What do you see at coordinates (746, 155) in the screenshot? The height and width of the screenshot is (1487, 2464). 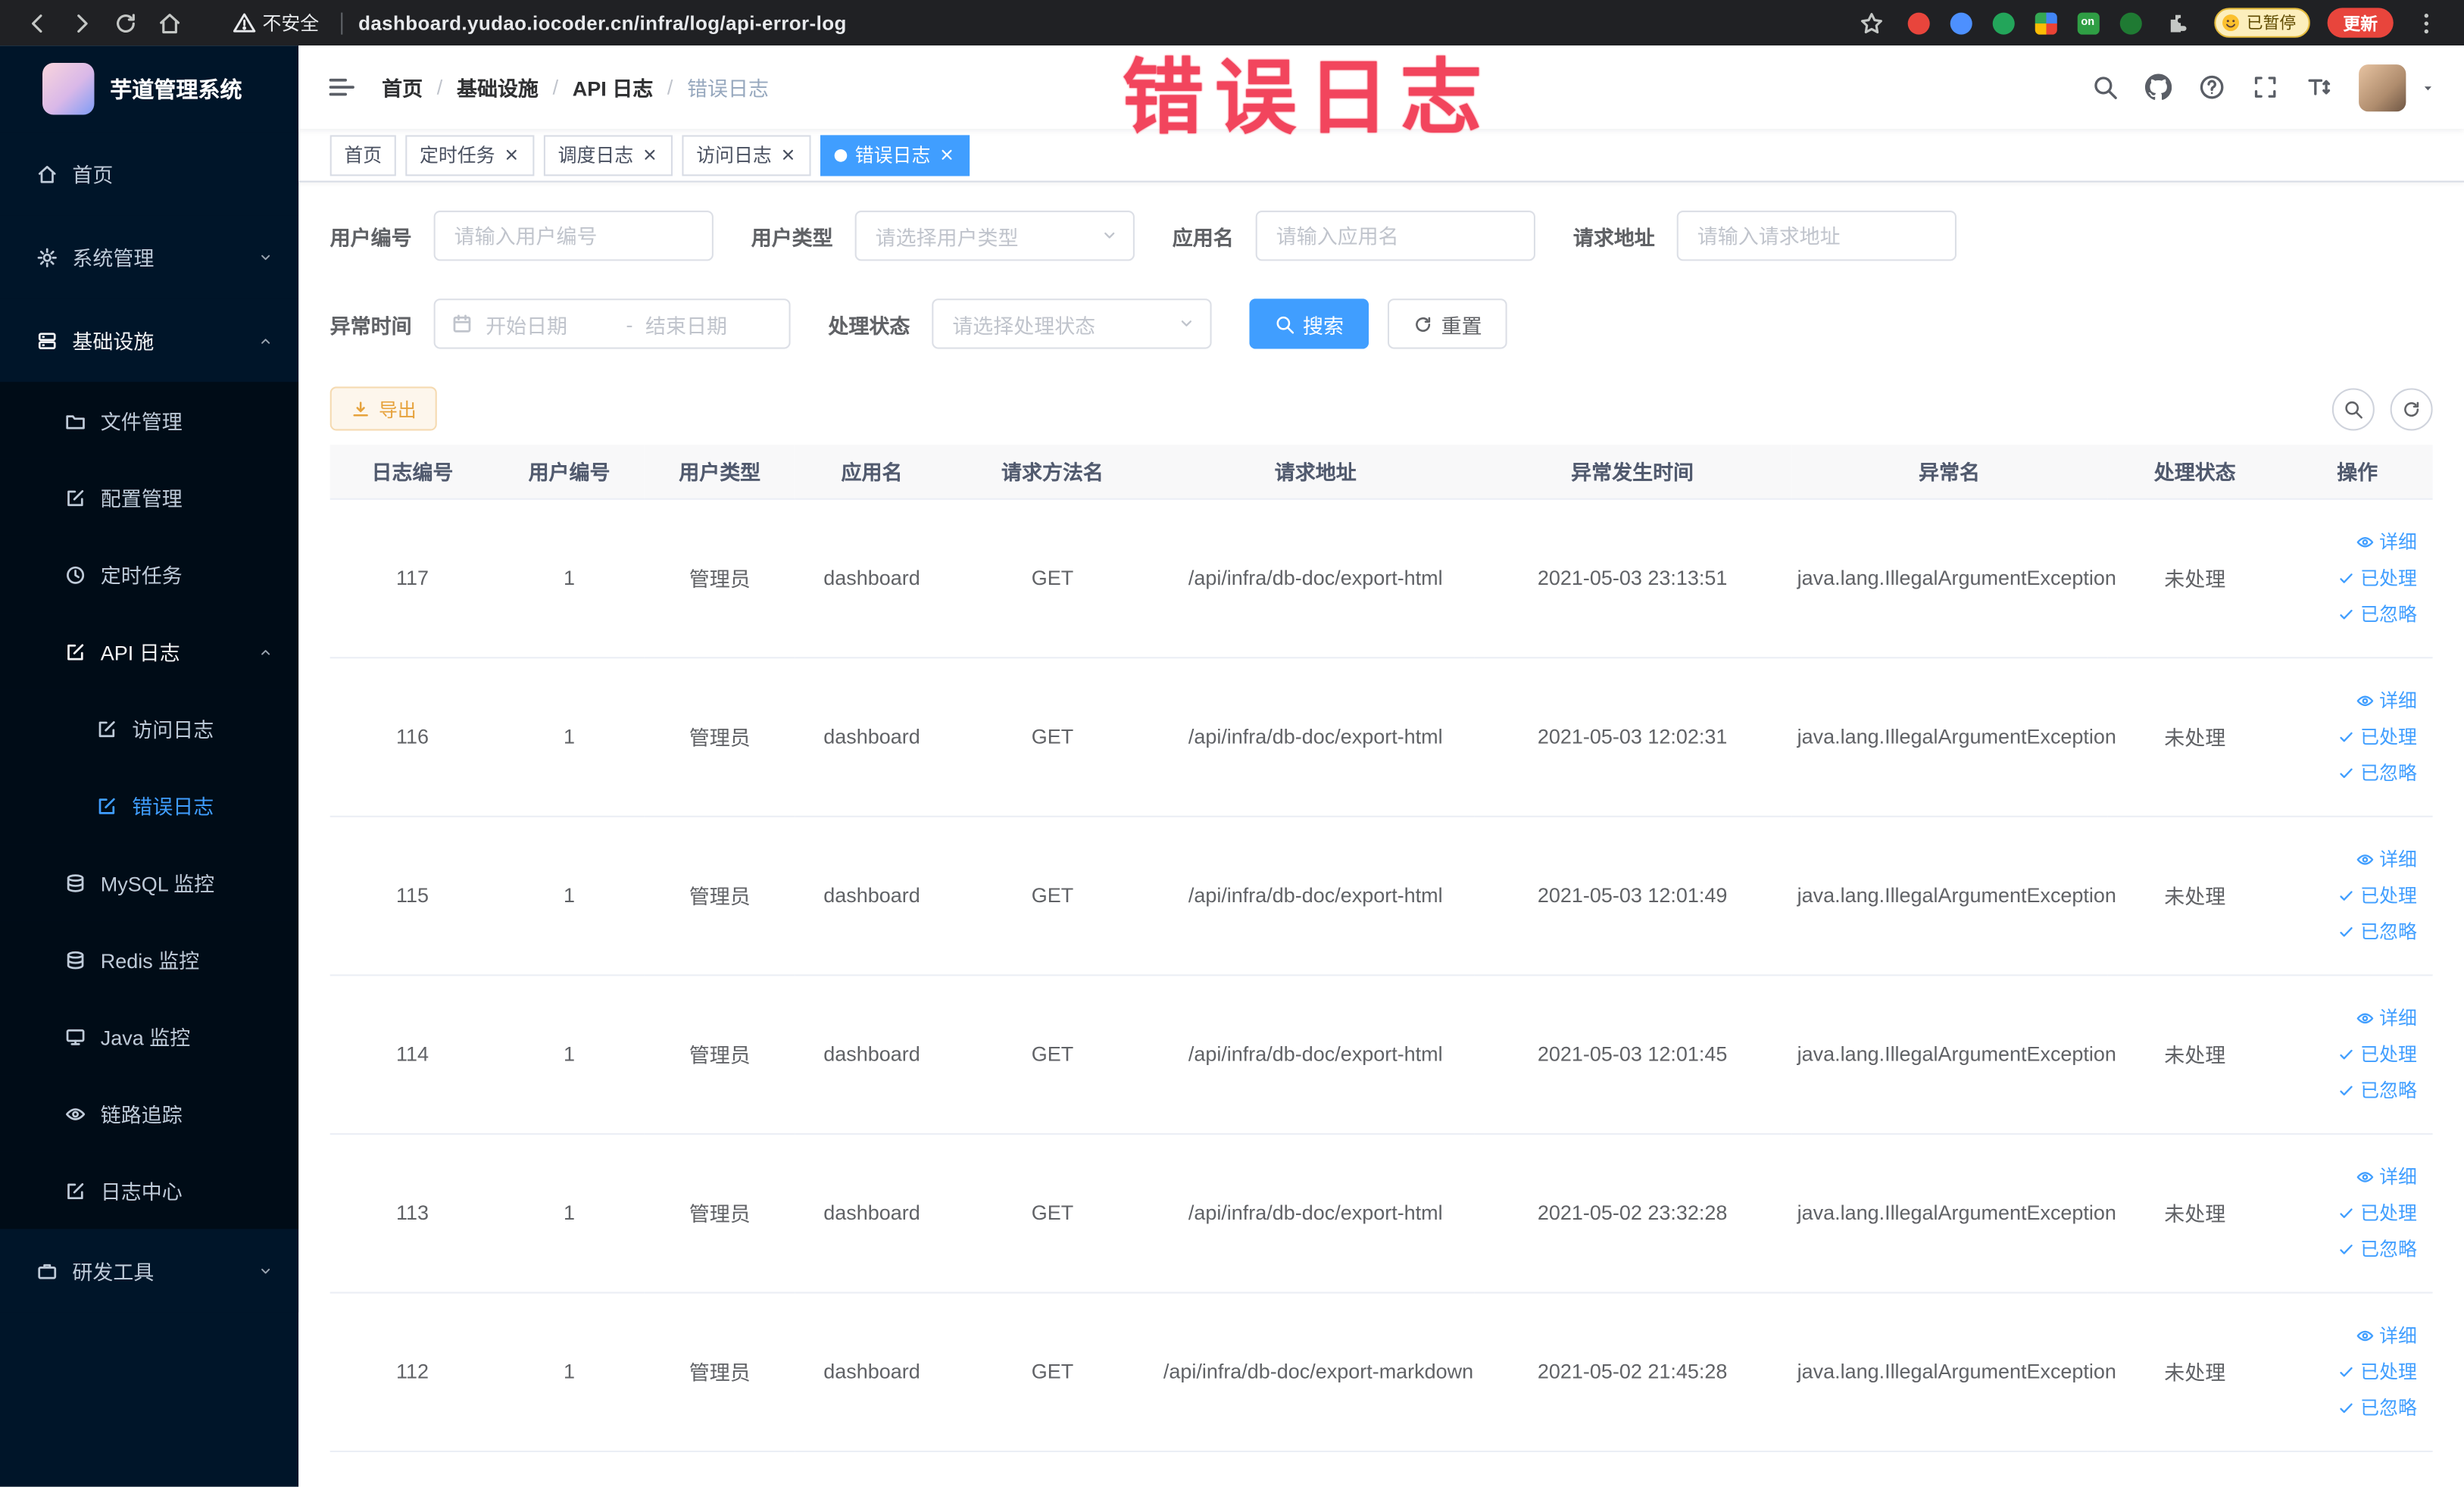 I see `tab-access-log: 访问日志` at bounding box center [746, 155].